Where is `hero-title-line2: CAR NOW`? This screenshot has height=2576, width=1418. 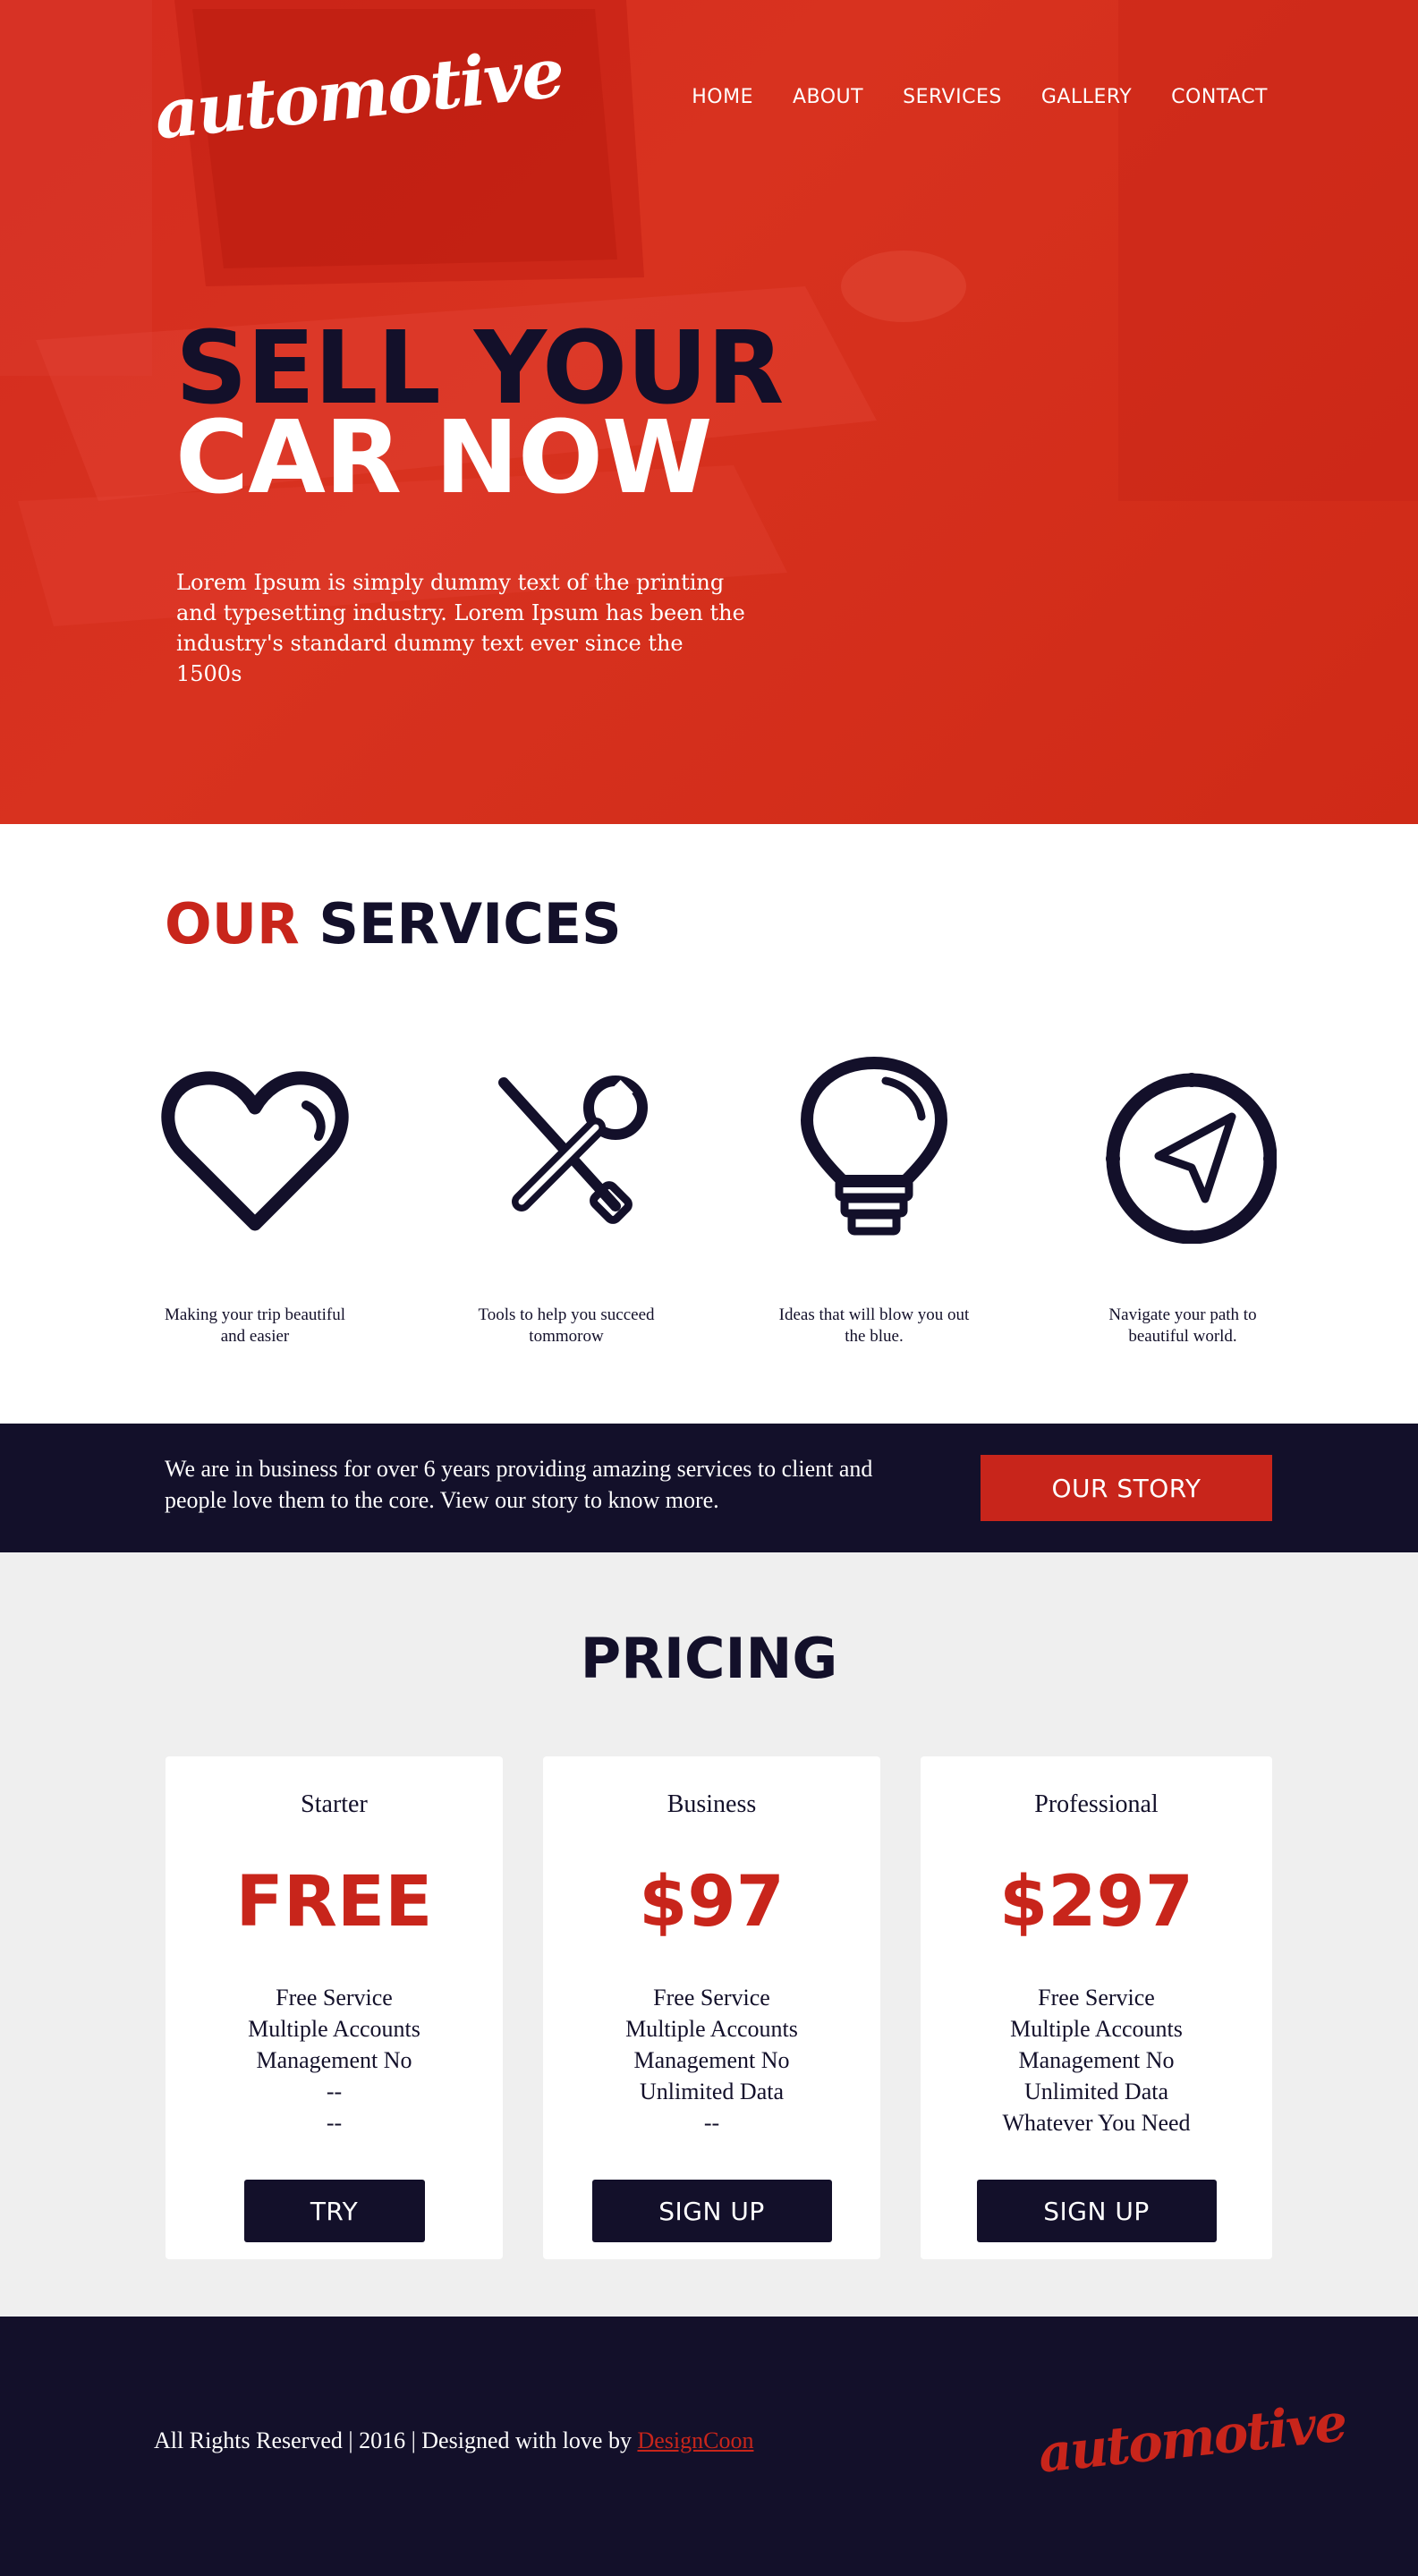 hero-title-line2: CAR NOW is located at coordinates (444, 458).